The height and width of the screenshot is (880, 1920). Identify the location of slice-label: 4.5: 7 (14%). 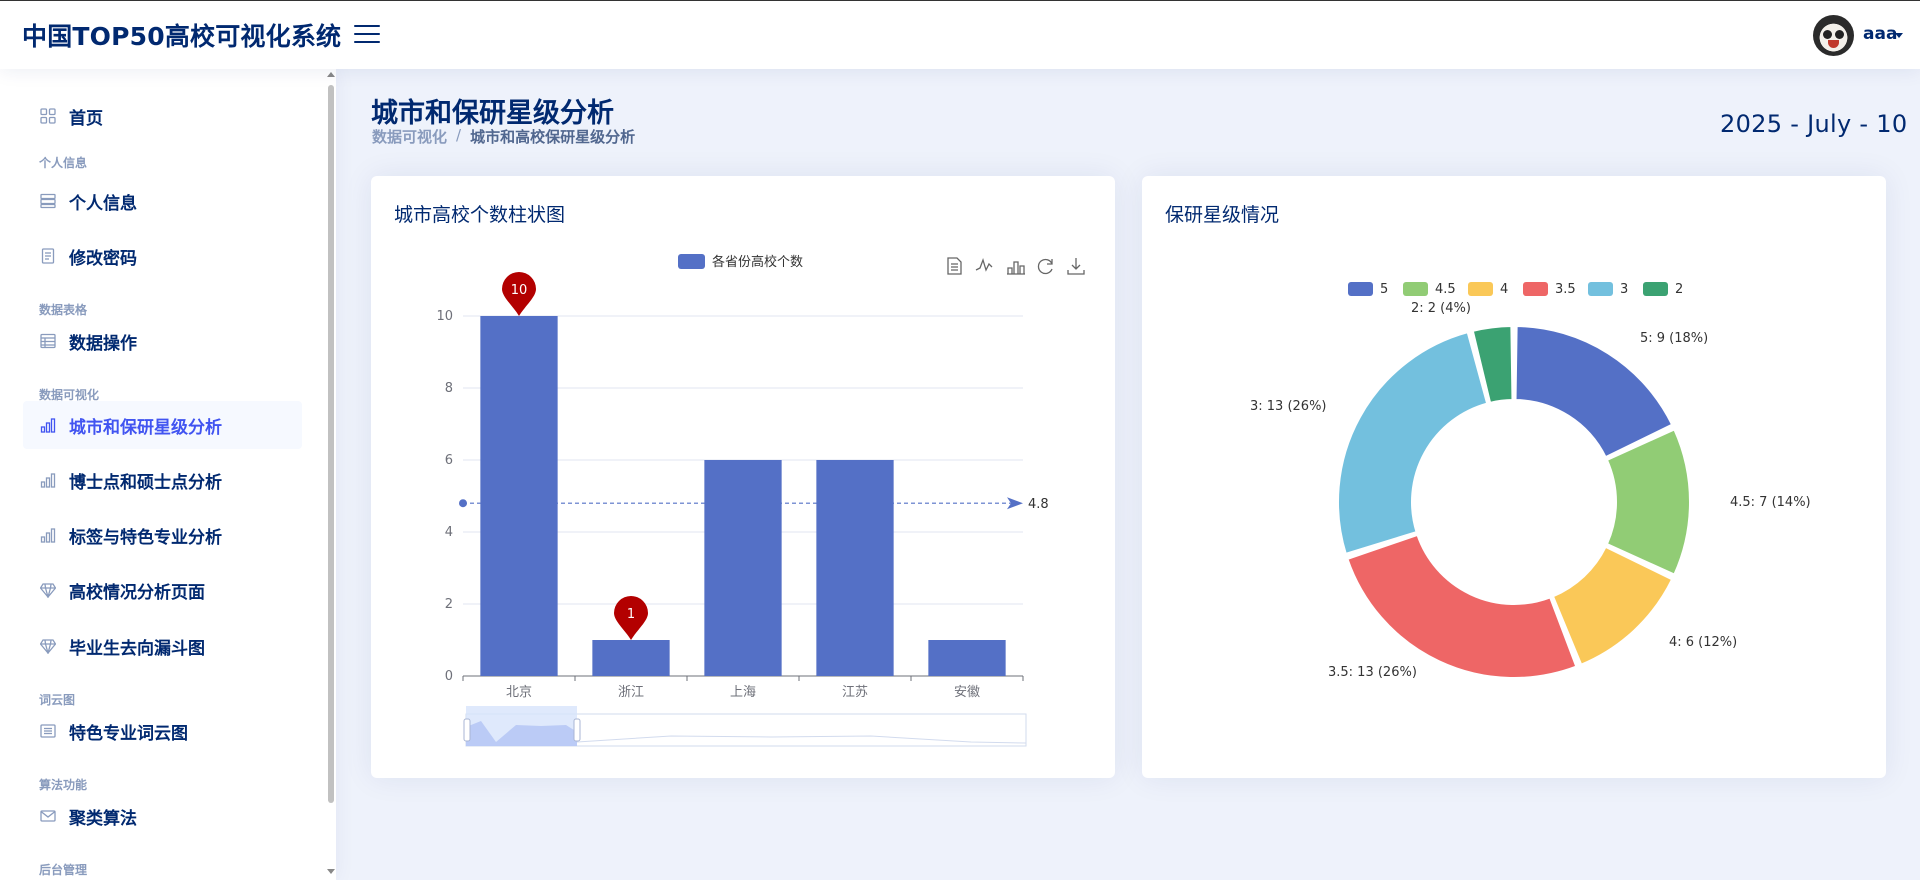
(1770, 502).